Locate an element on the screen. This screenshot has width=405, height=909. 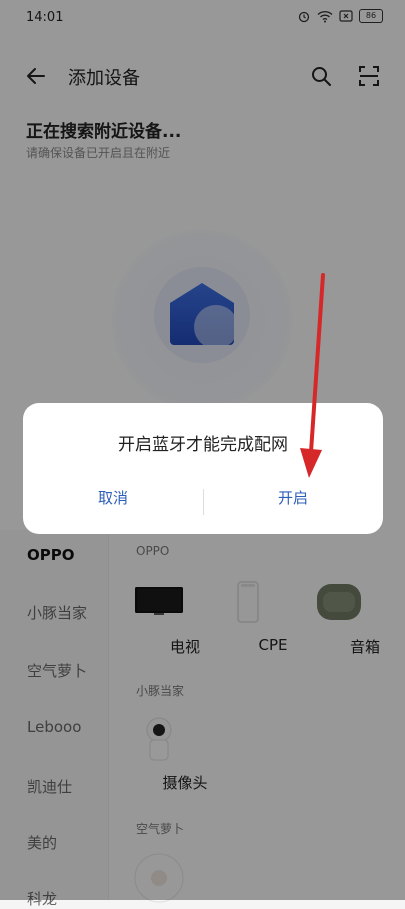
enable-bluetooth-button: 开启 is located at coordinates (293, 497).